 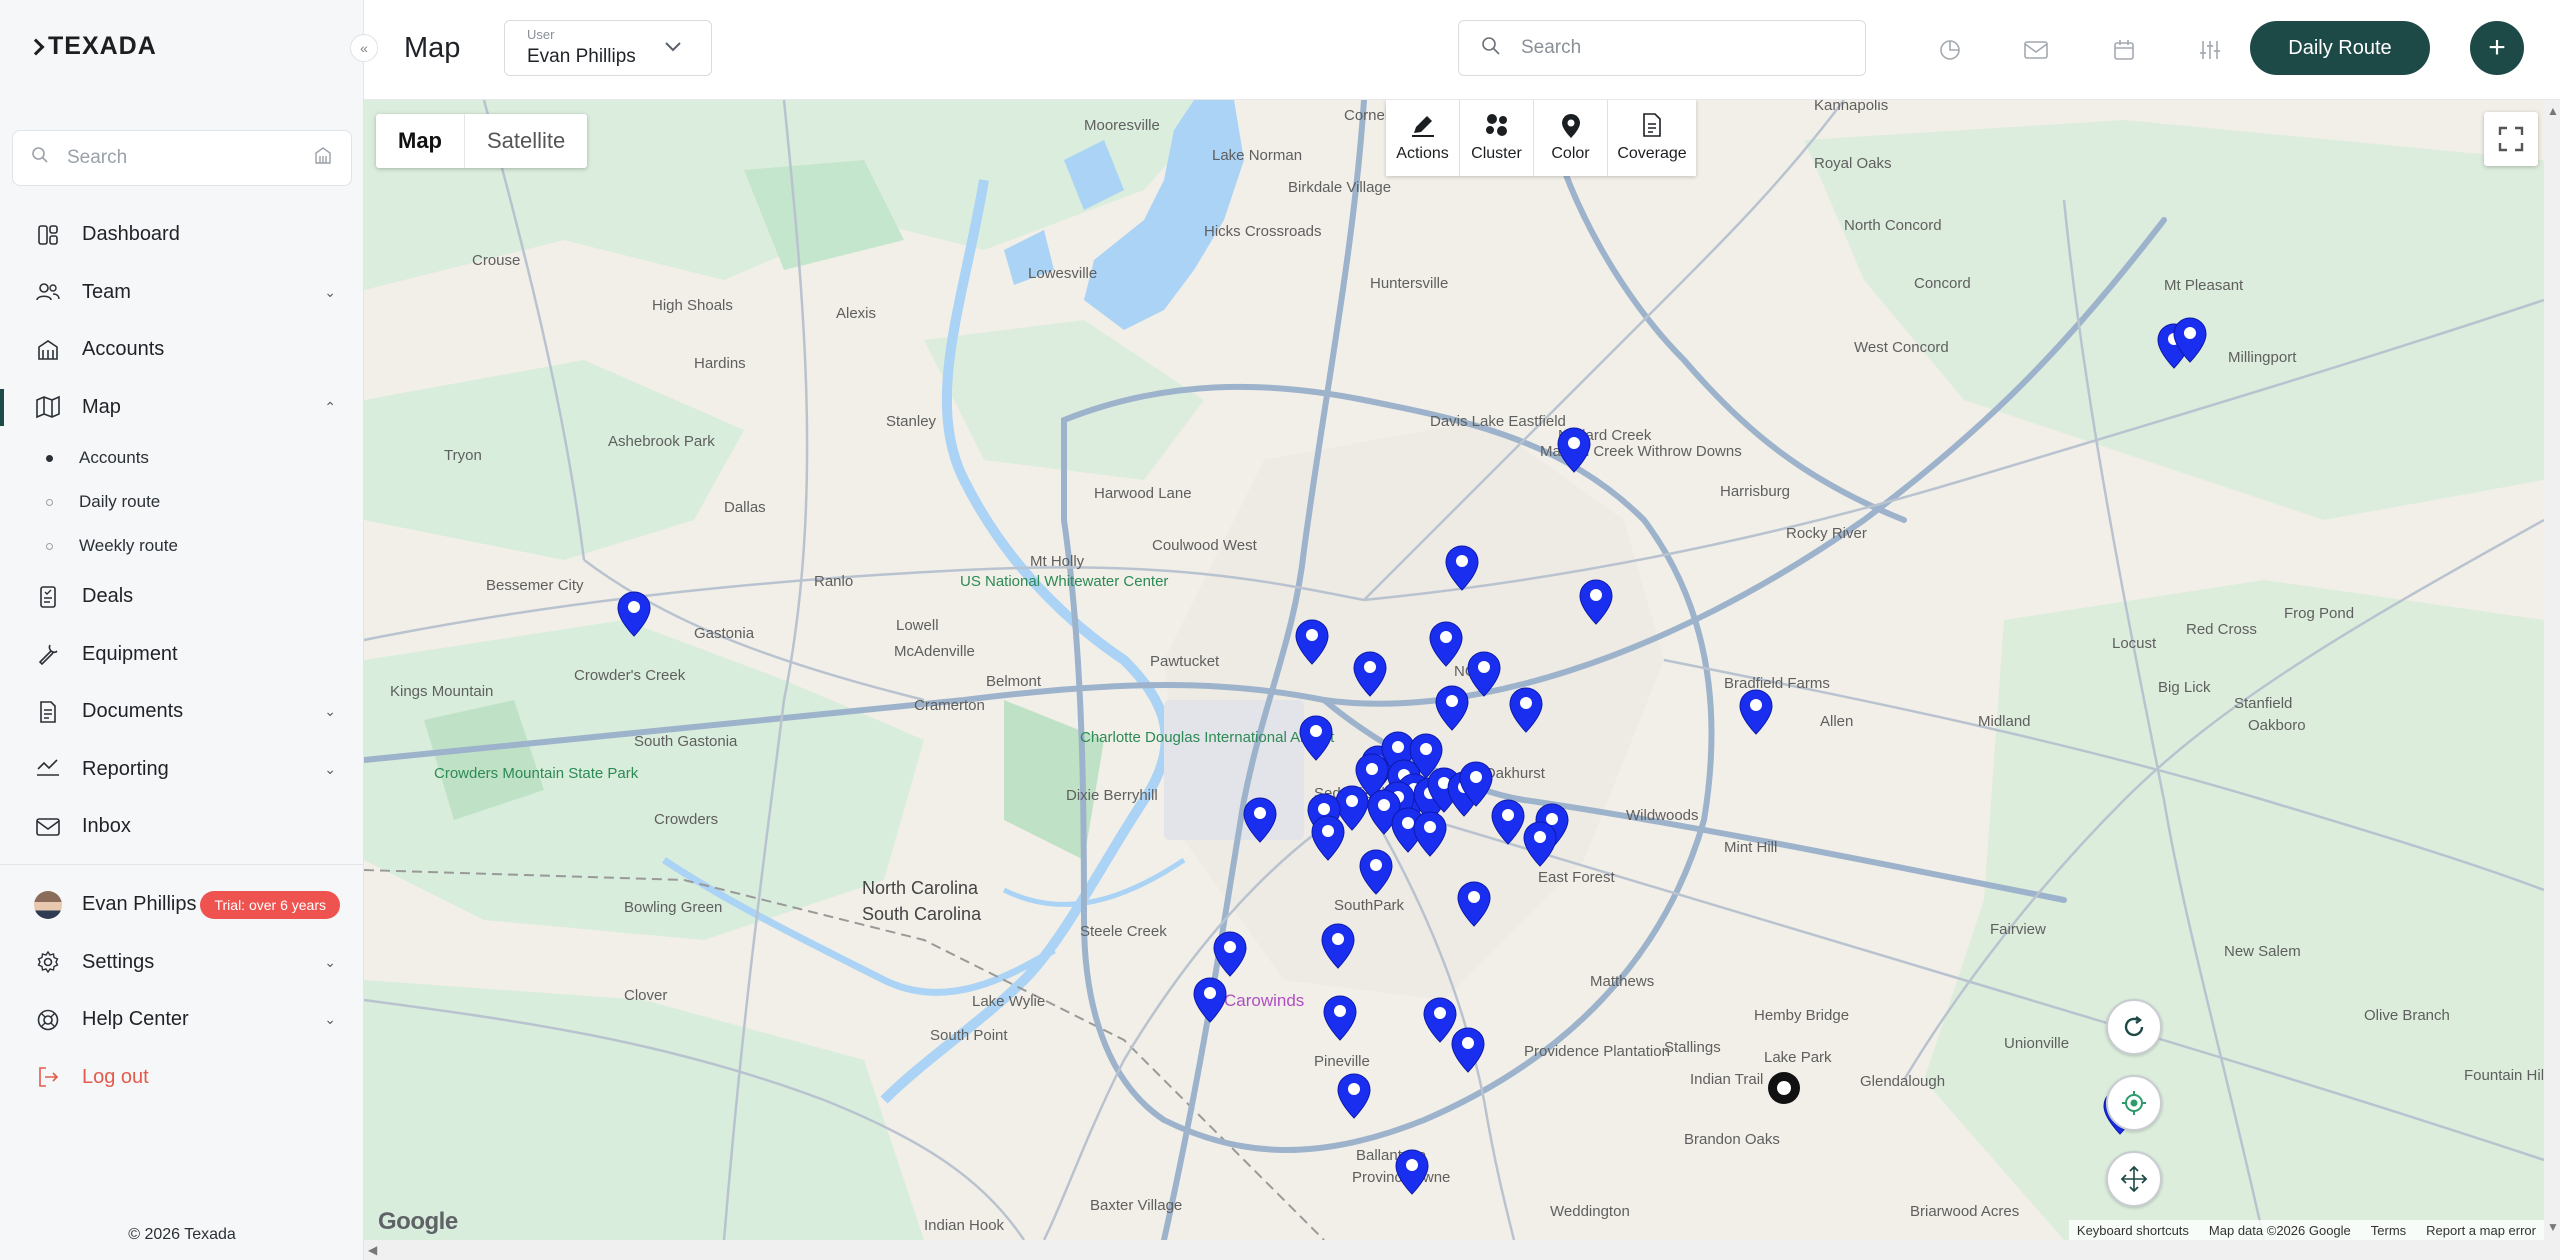 What do you see at coordinates (123, 349) in the screenshot?
I see `sidebar-item-label: Accounts` at bounding box center [123, 349].